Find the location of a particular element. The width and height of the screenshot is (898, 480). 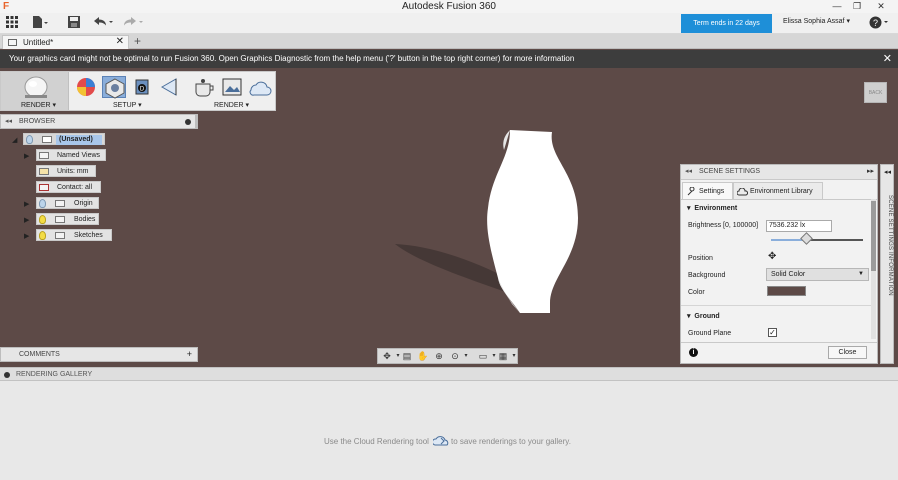

browser-panel-header: ◂◂ BROWSER is located at coordinates (99, 121).